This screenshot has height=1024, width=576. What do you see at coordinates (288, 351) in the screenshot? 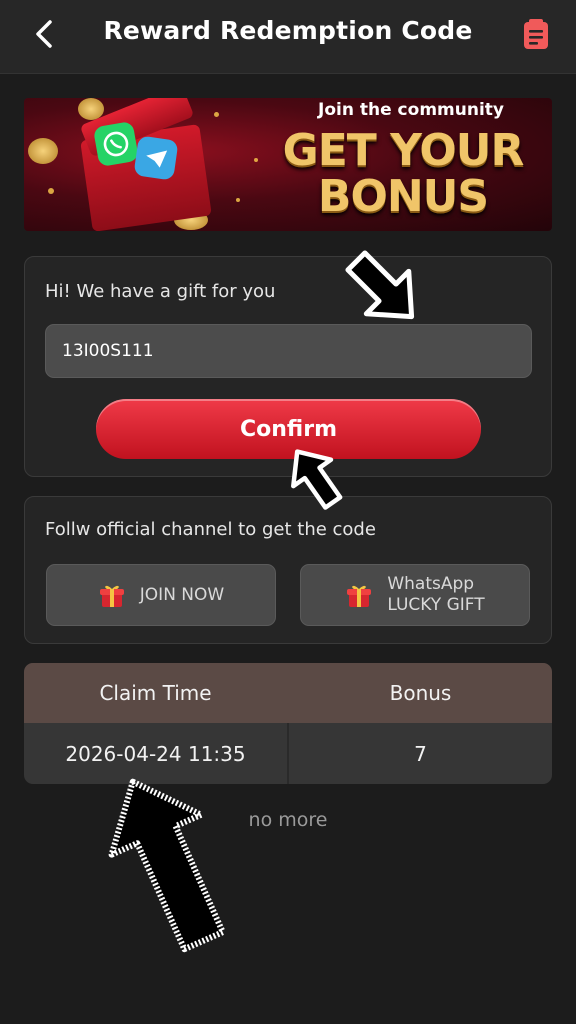
I see `redemption-code-input` at bounding box center [288, 351].